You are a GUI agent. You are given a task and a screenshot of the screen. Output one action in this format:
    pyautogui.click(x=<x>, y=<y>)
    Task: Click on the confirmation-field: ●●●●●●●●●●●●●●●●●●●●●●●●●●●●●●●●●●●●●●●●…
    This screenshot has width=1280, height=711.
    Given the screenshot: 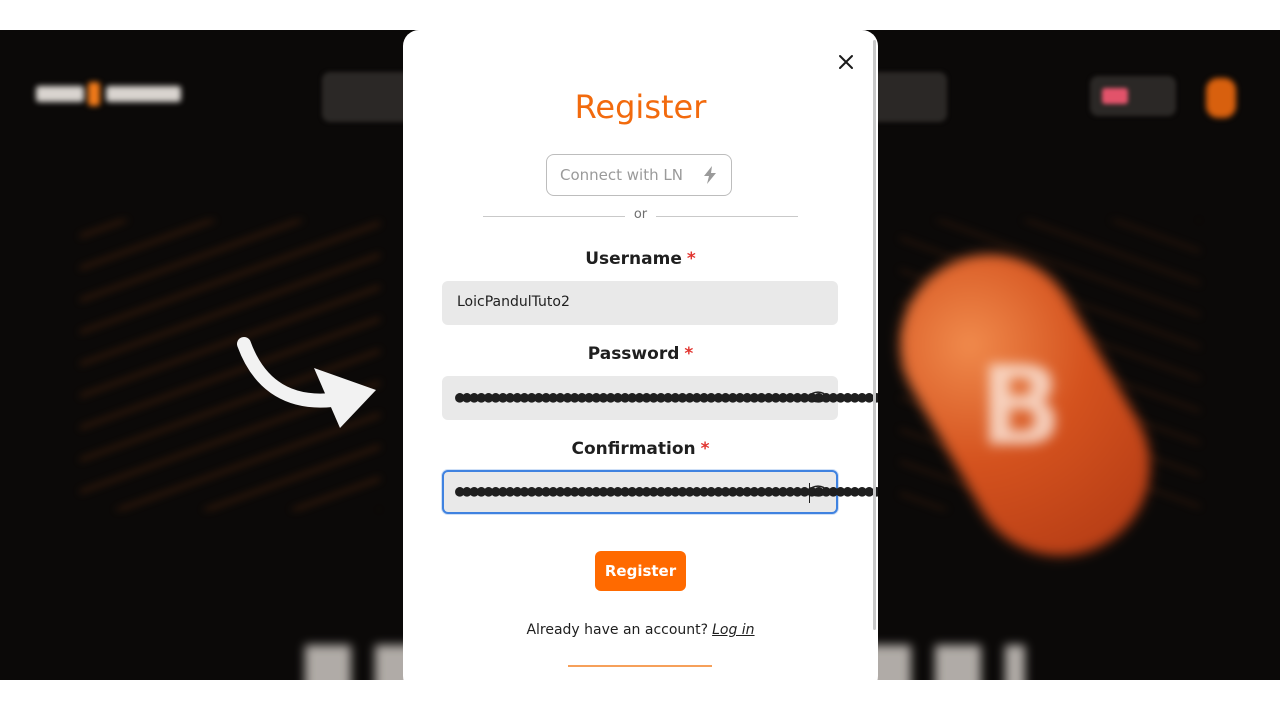 What is the action you would take?
    pyautogui.click(x=660, y=492)
    